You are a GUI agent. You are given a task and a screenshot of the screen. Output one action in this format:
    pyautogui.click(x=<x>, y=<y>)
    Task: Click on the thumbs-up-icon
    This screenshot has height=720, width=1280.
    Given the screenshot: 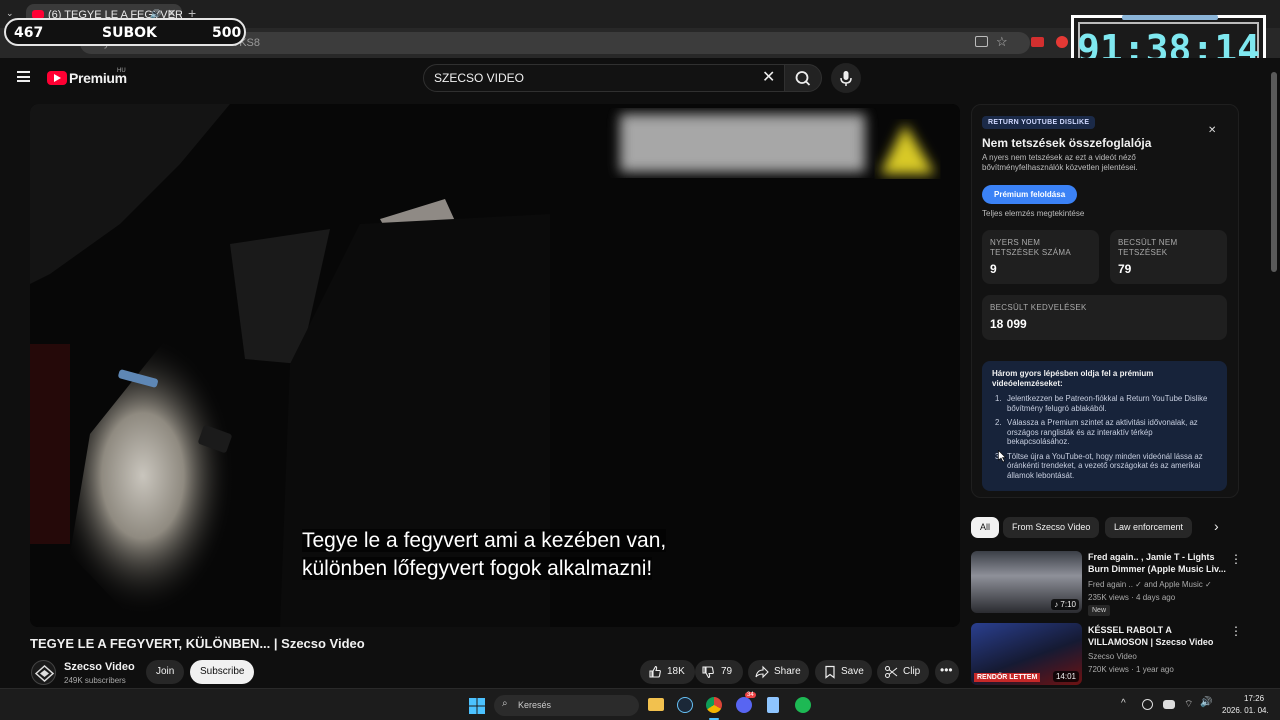 What is the action you would take?
    pyautogui.click(x=655, y=671)
    